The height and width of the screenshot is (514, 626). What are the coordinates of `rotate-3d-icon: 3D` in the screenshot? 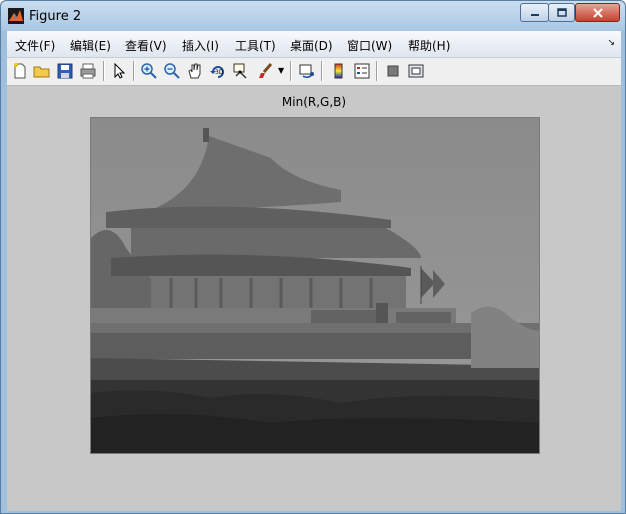 It's located at (218, 71).